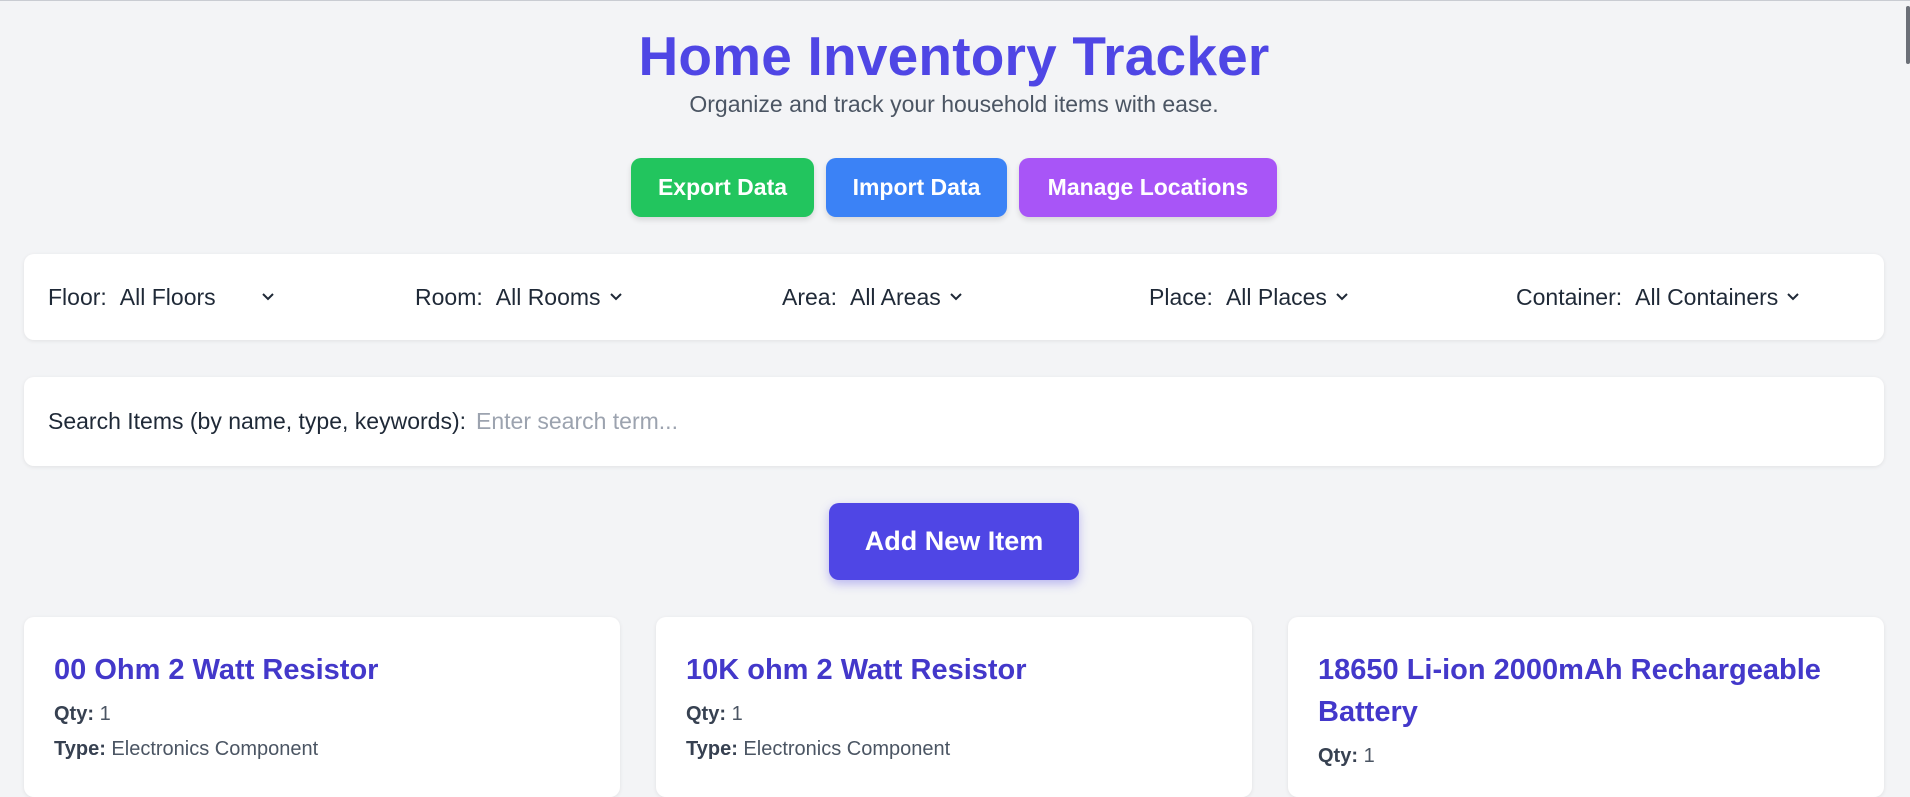 This screenshot has width=1910, height=797. Describe the element at coordinates (809, 296) in the screenshot. I see `area-filter-label: Area:` at that location.